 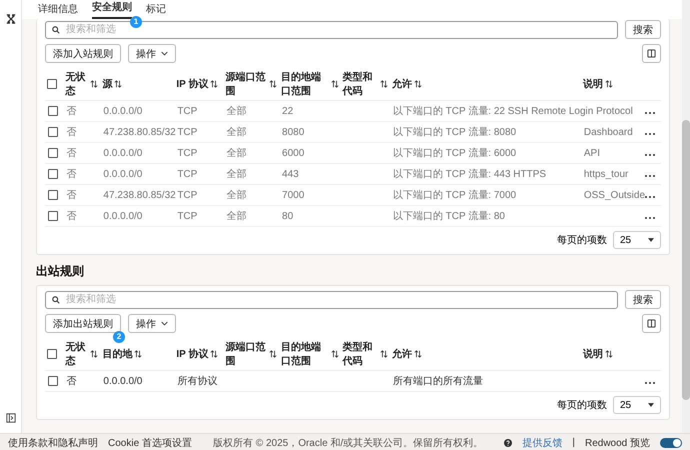 What do you see at coordinates (83, 53) in the screenshot?
I see `add-rule-button: 添加入站规则` at bounding box center [83, 53].